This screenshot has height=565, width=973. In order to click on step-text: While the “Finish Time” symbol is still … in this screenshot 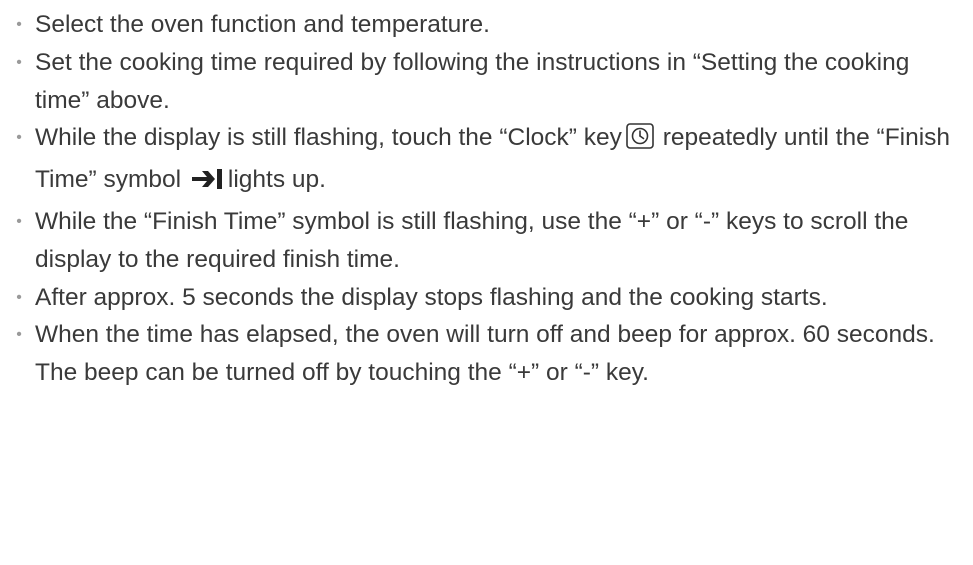, I will do `click(472, 240)`.